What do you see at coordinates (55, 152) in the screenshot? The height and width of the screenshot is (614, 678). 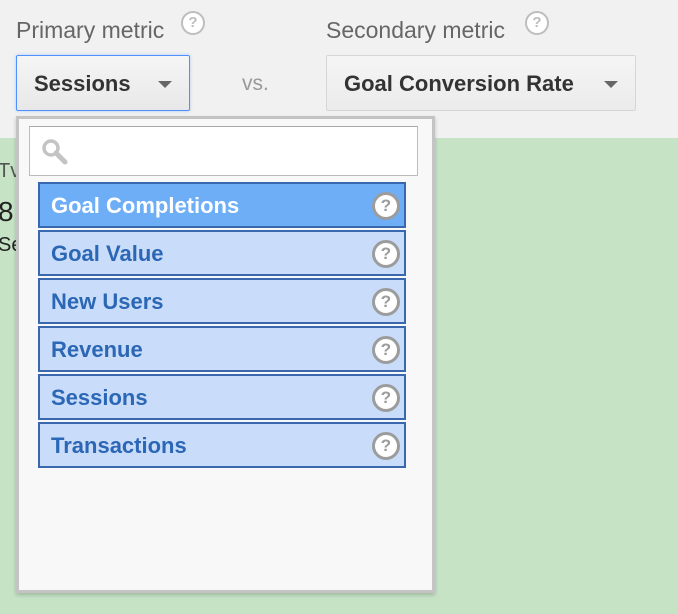 I see `search-icon` at bounding box center [55, 152].